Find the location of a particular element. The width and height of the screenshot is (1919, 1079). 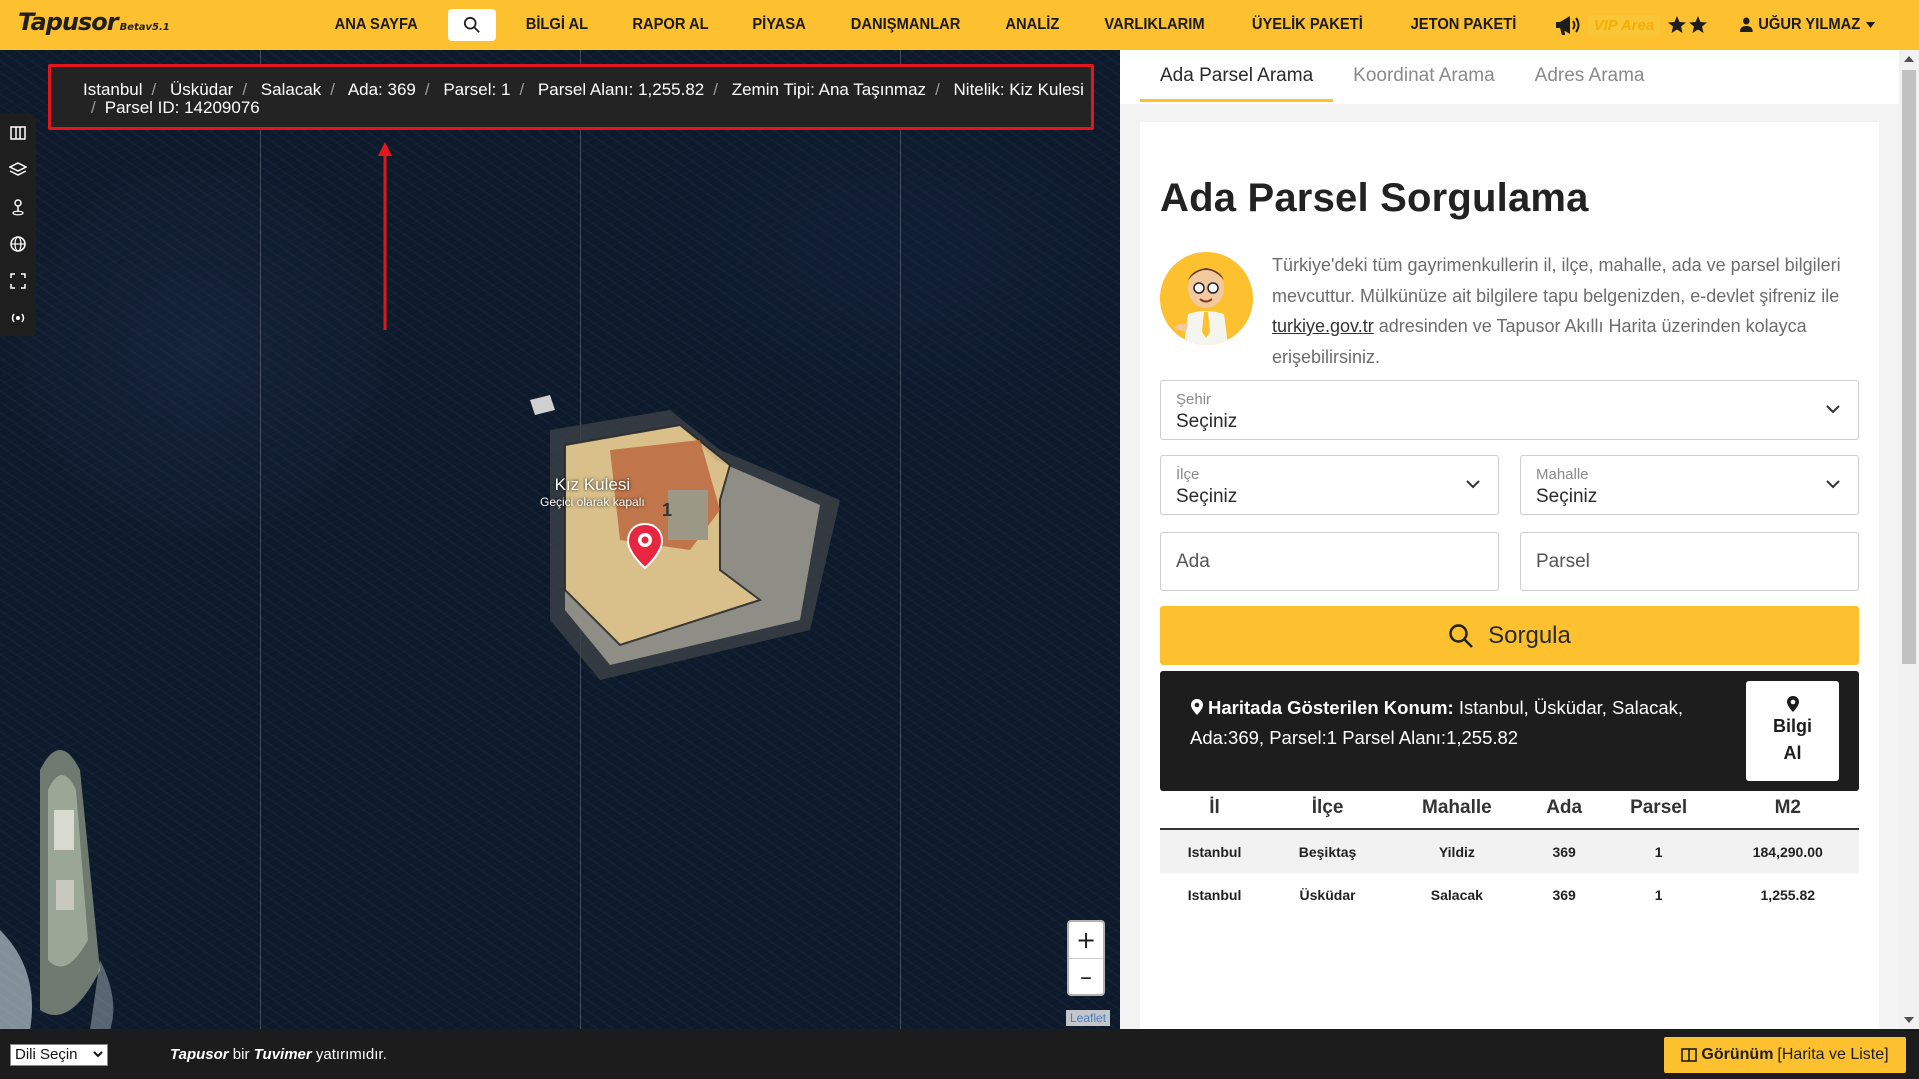

map-tool-broadcast is located at coordinates (18, 317).